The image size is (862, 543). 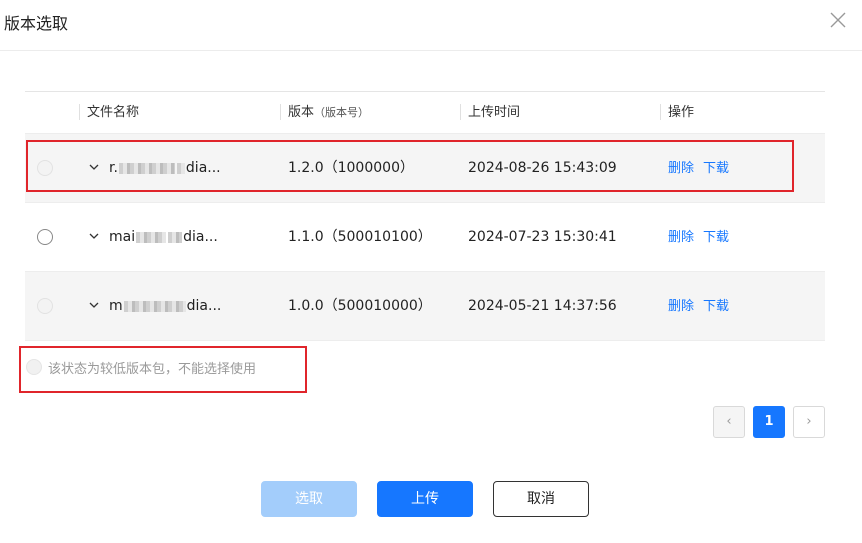 I want to click on disabled-radio-sample, so click(x=34, y=367).